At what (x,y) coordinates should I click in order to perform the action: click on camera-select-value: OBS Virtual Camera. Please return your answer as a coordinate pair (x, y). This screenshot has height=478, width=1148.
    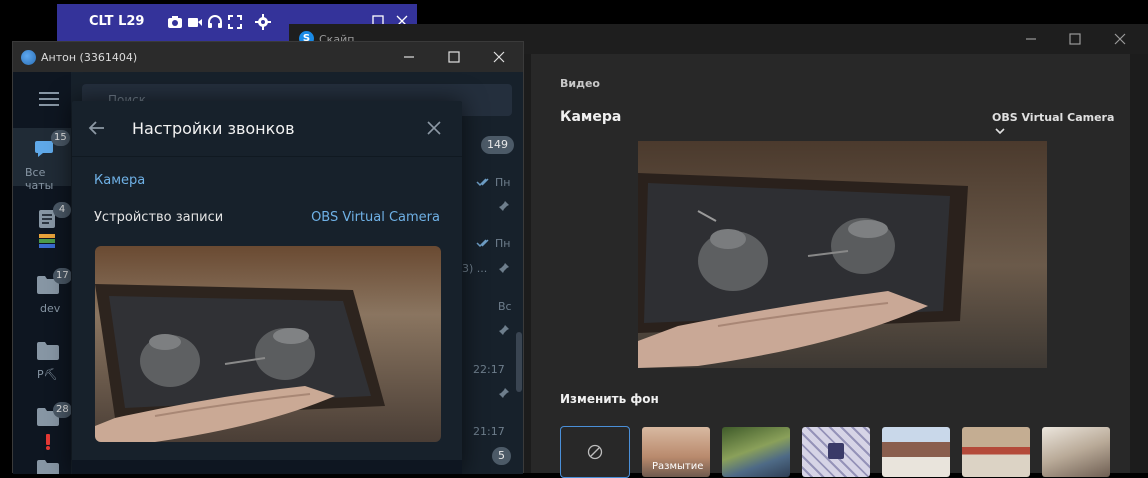
    Looking at the image, I should click on (1053, 117).